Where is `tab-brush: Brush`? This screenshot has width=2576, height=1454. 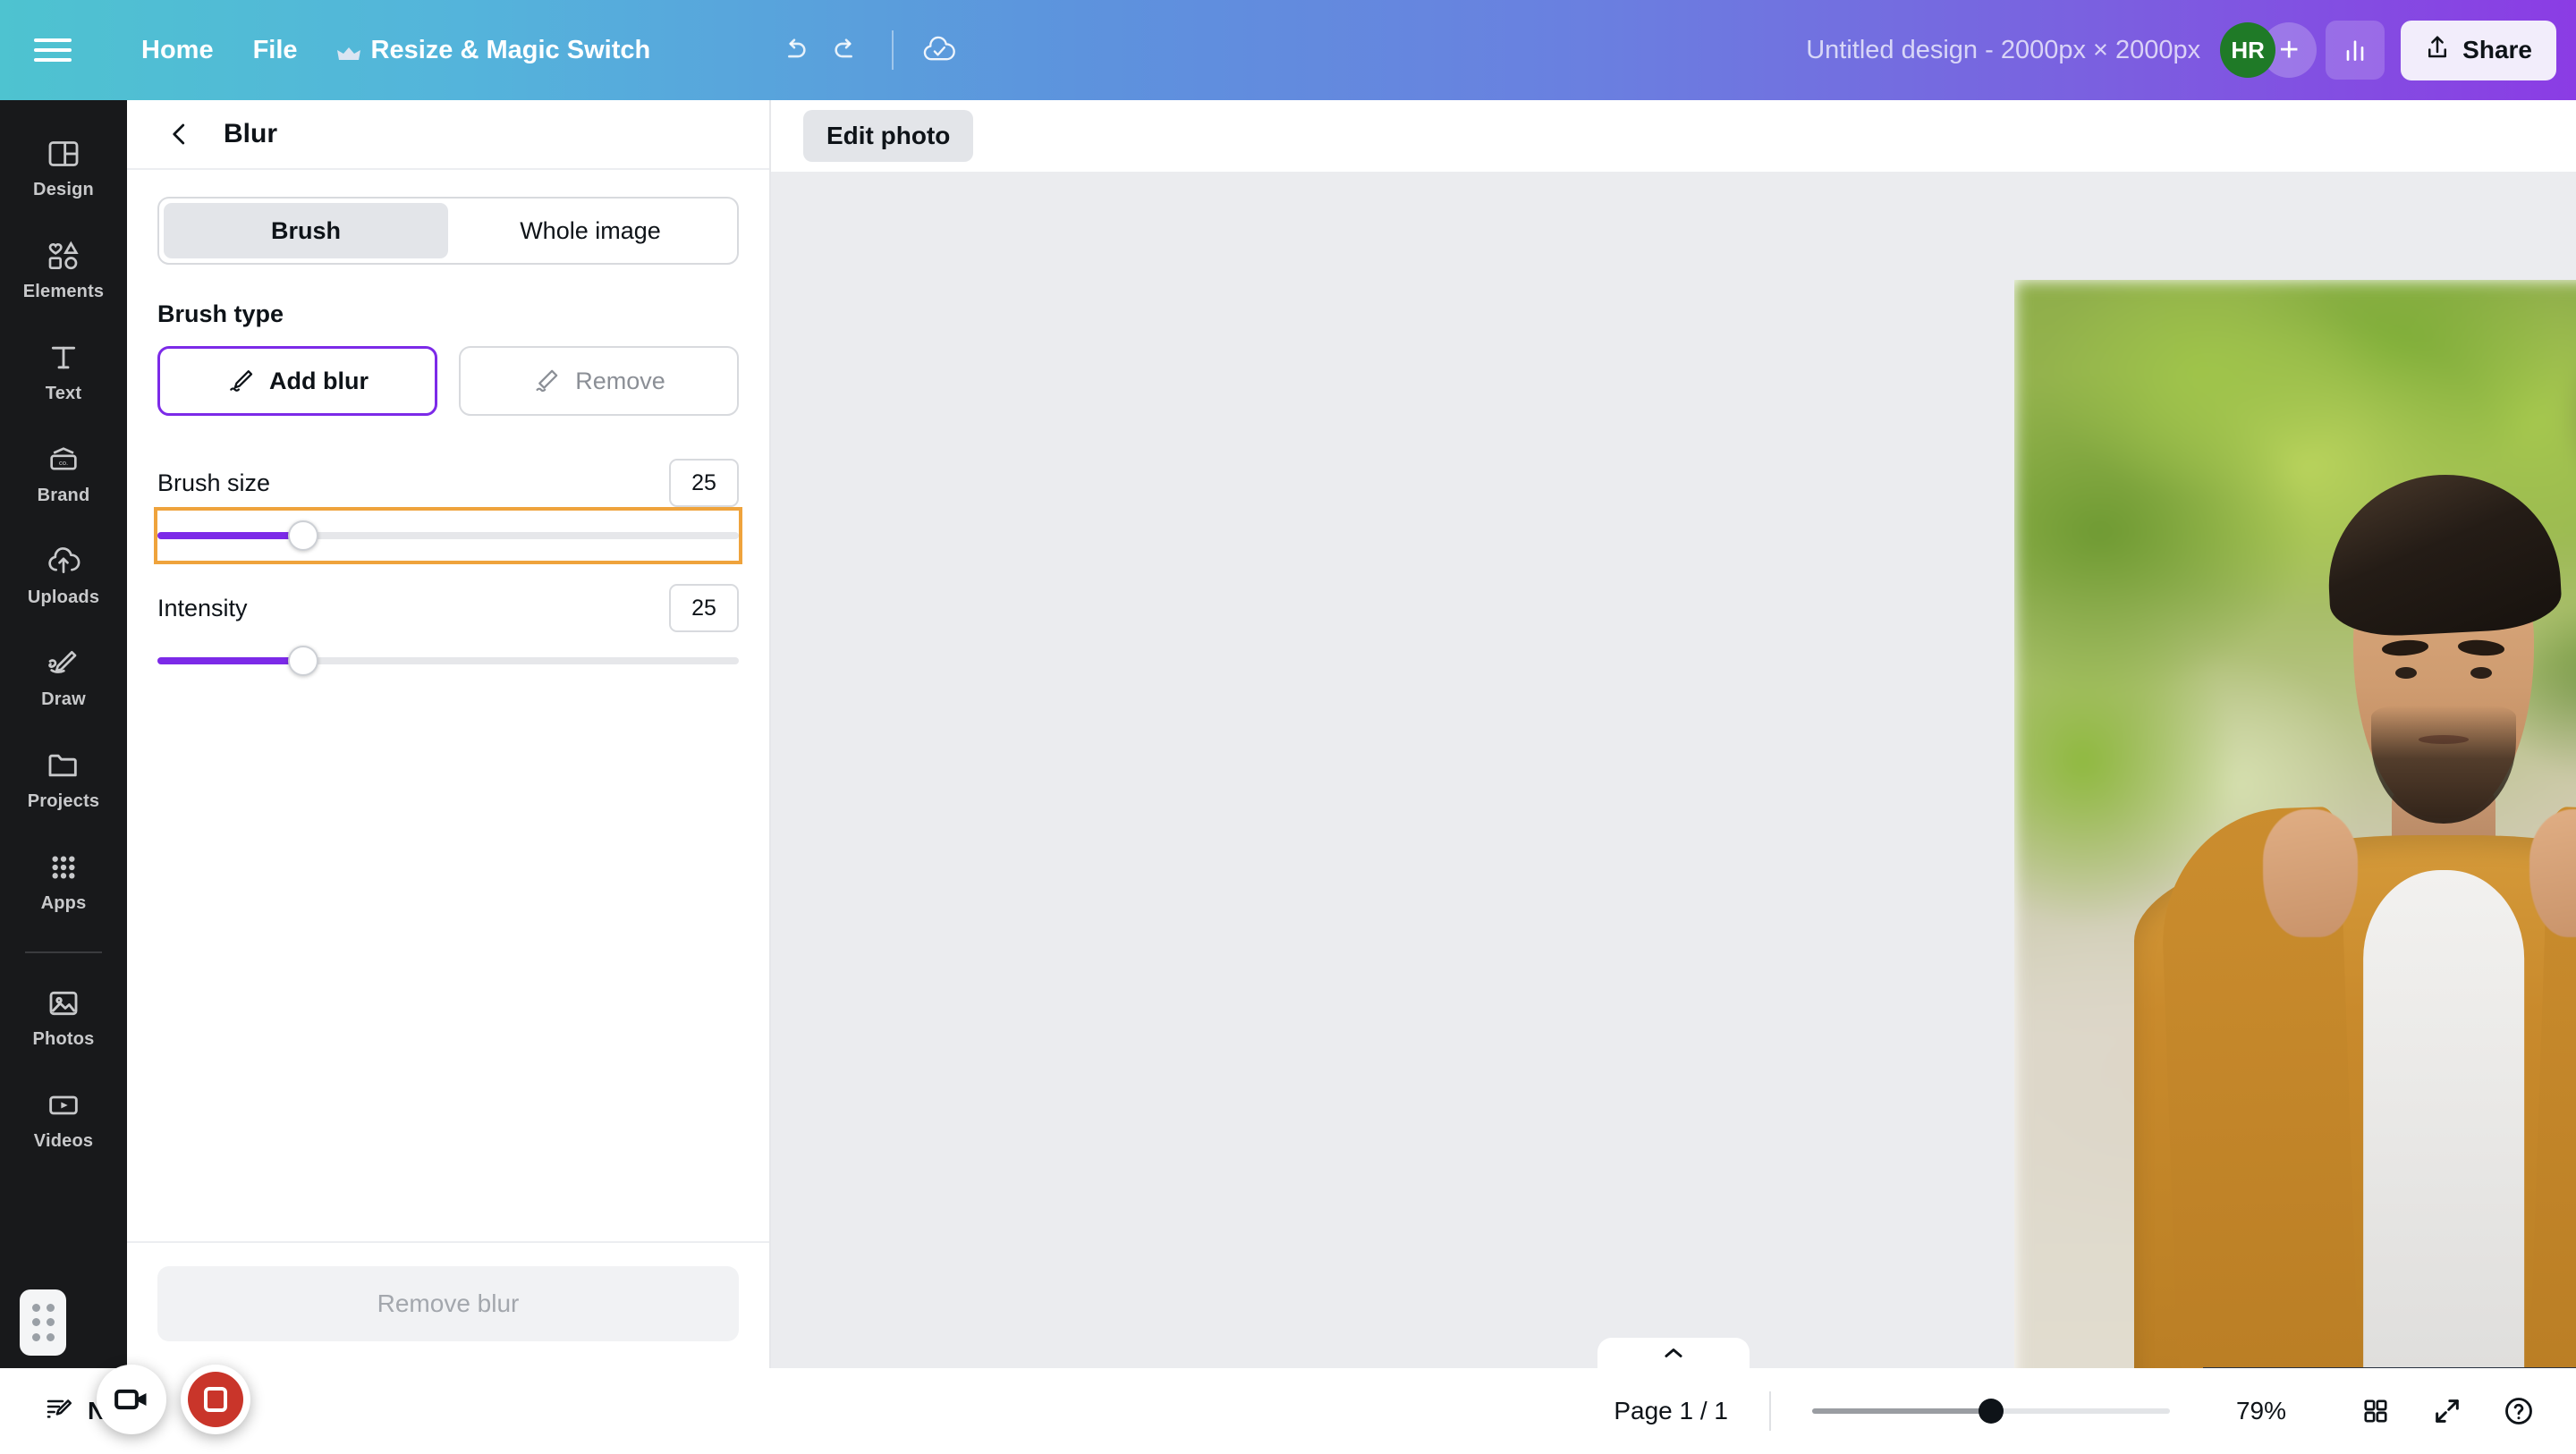
tab-brush: Brush is located at coordinates (306, 230).